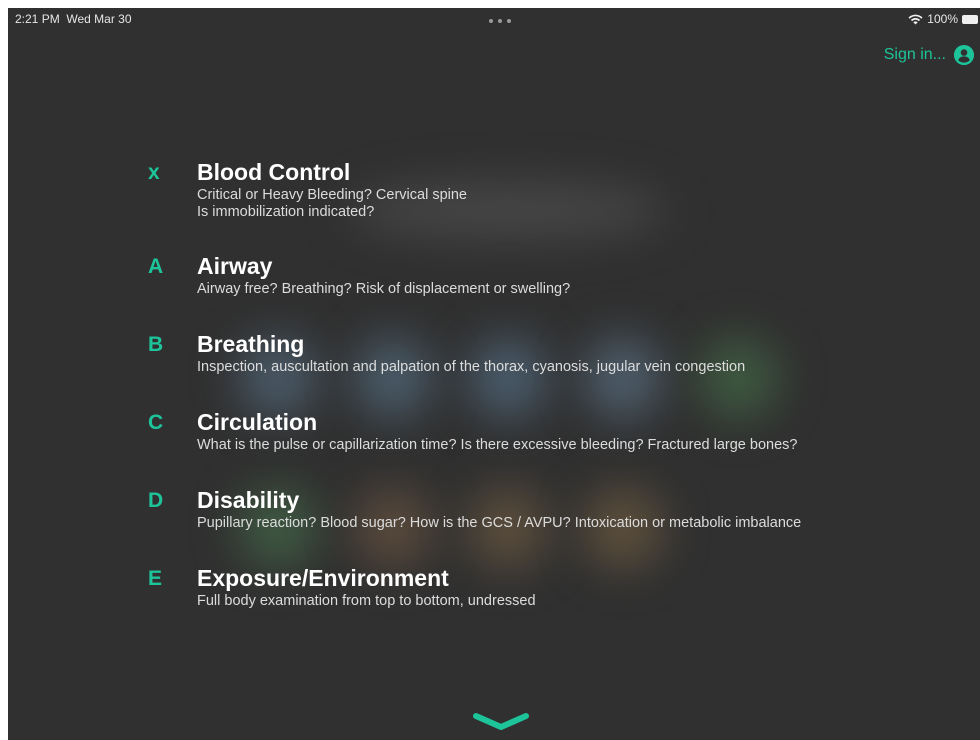 Image resolution: width=980 pixels, height=740 pixels. I want to click on item-title: Airway, so click(235, 266).